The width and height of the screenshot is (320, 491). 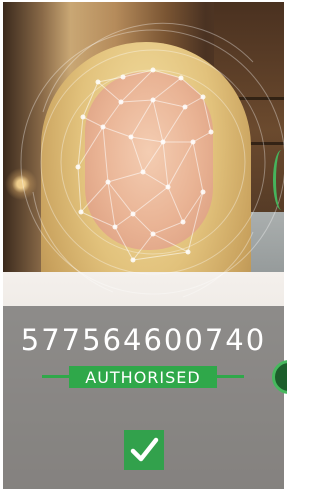 What do you see at coordinates (280, 180) in the screenshot?
I see `scan-progress-arc` at bounding box center [280, 180].